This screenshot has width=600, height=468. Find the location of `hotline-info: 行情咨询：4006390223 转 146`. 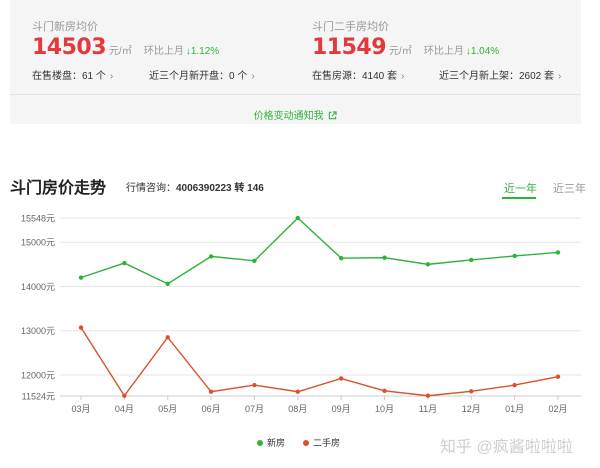

hotline-info: 行情咨询：4006390223 转 146 is located at coordinates (195, 186).